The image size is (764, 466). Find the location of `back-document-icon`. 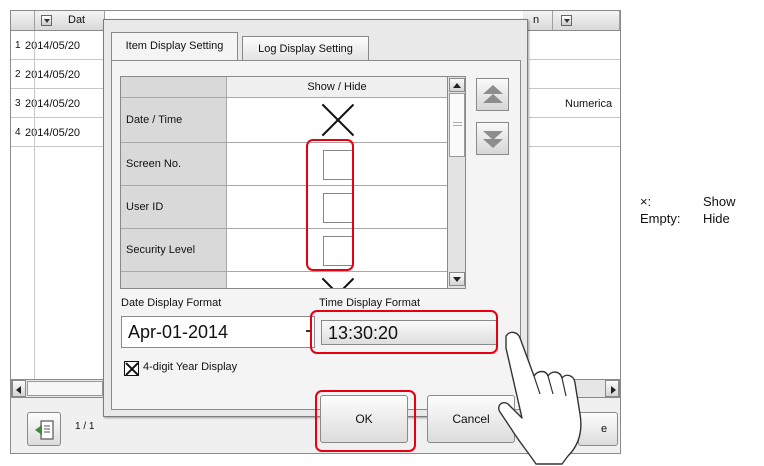

back-document-icon is located at coordinates (44, 430).